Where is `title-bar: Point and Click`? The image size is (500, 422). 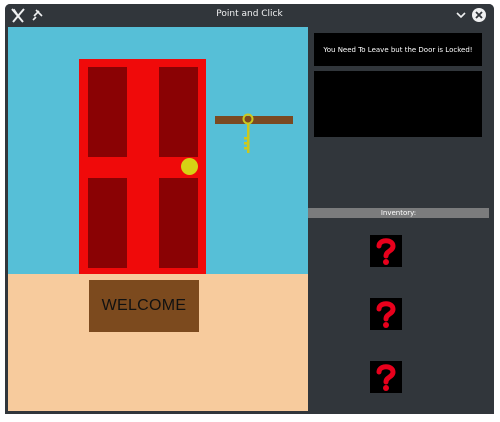
title-bar: Point and Click is located at coordinates (249, 15).